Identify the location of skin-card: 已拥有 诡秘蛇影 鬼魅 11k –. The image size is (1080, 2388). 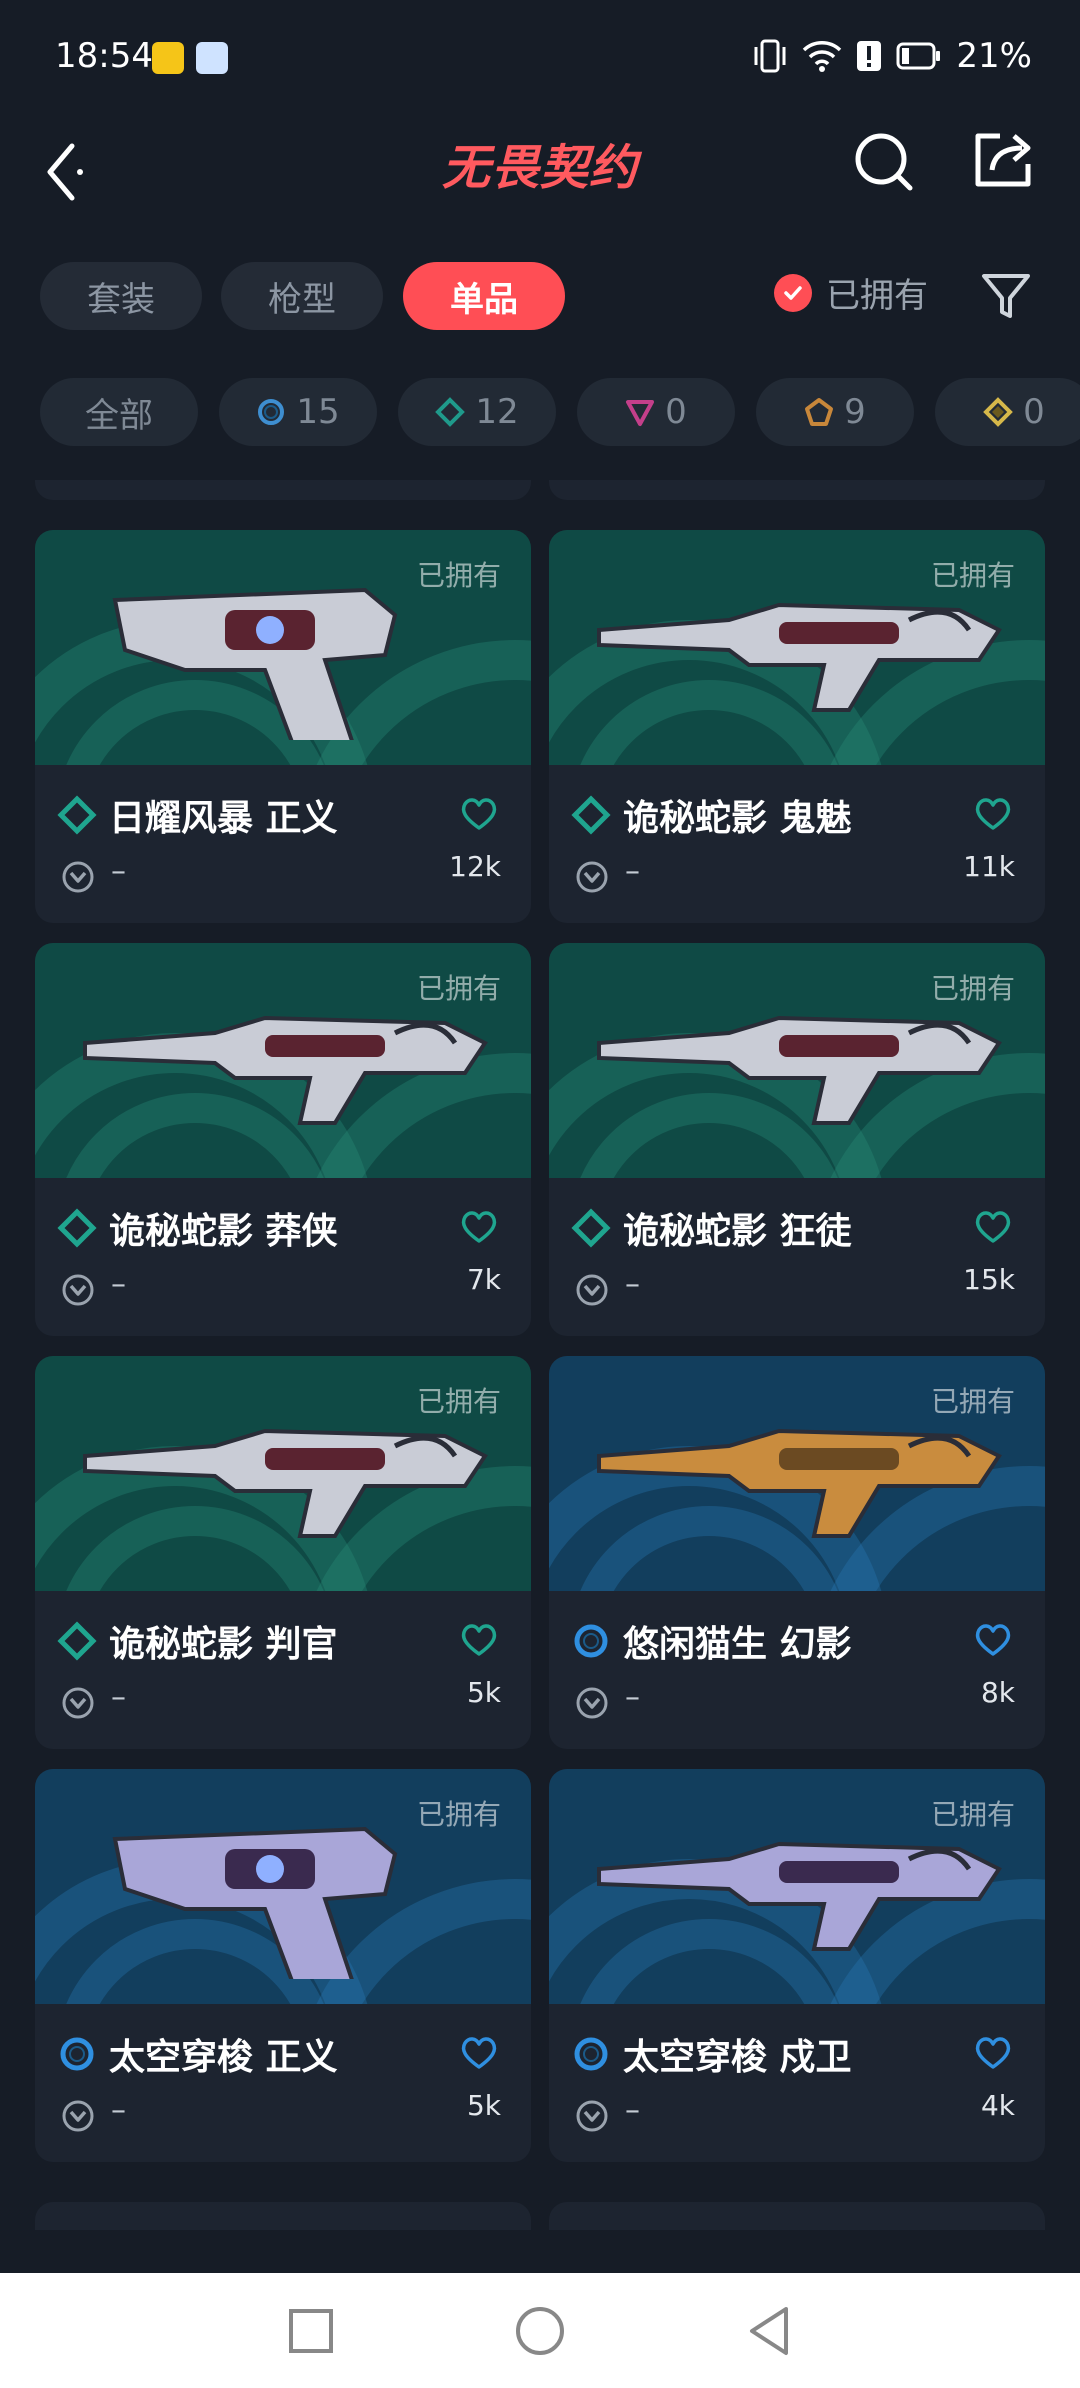
(797, 726).